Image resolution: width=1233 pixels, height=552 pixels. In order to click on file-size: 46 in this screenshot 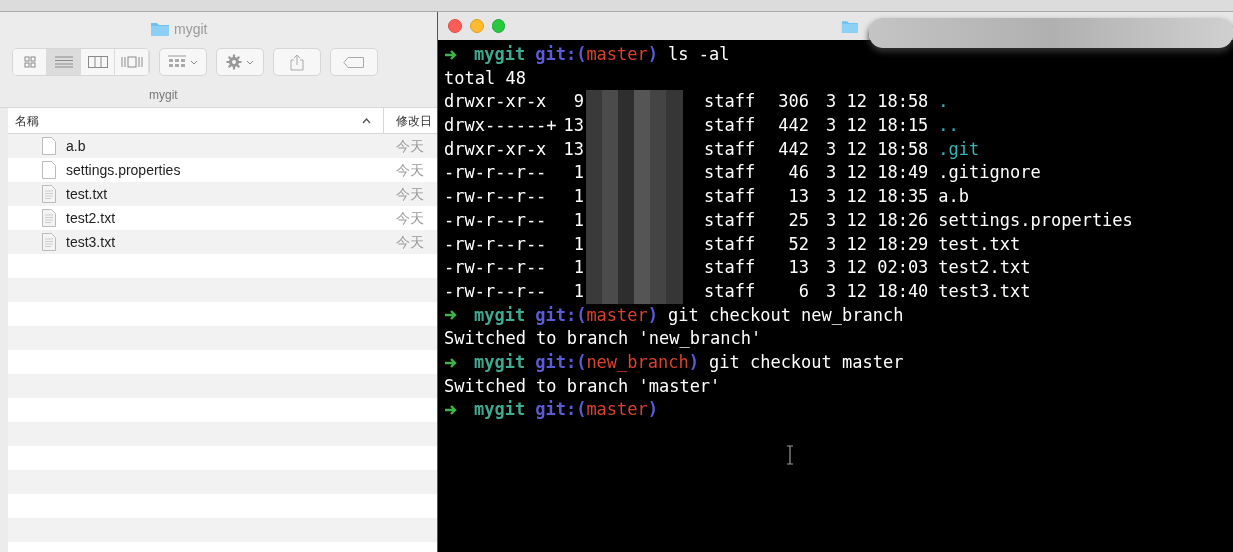, I will do `click(798, 173)`.